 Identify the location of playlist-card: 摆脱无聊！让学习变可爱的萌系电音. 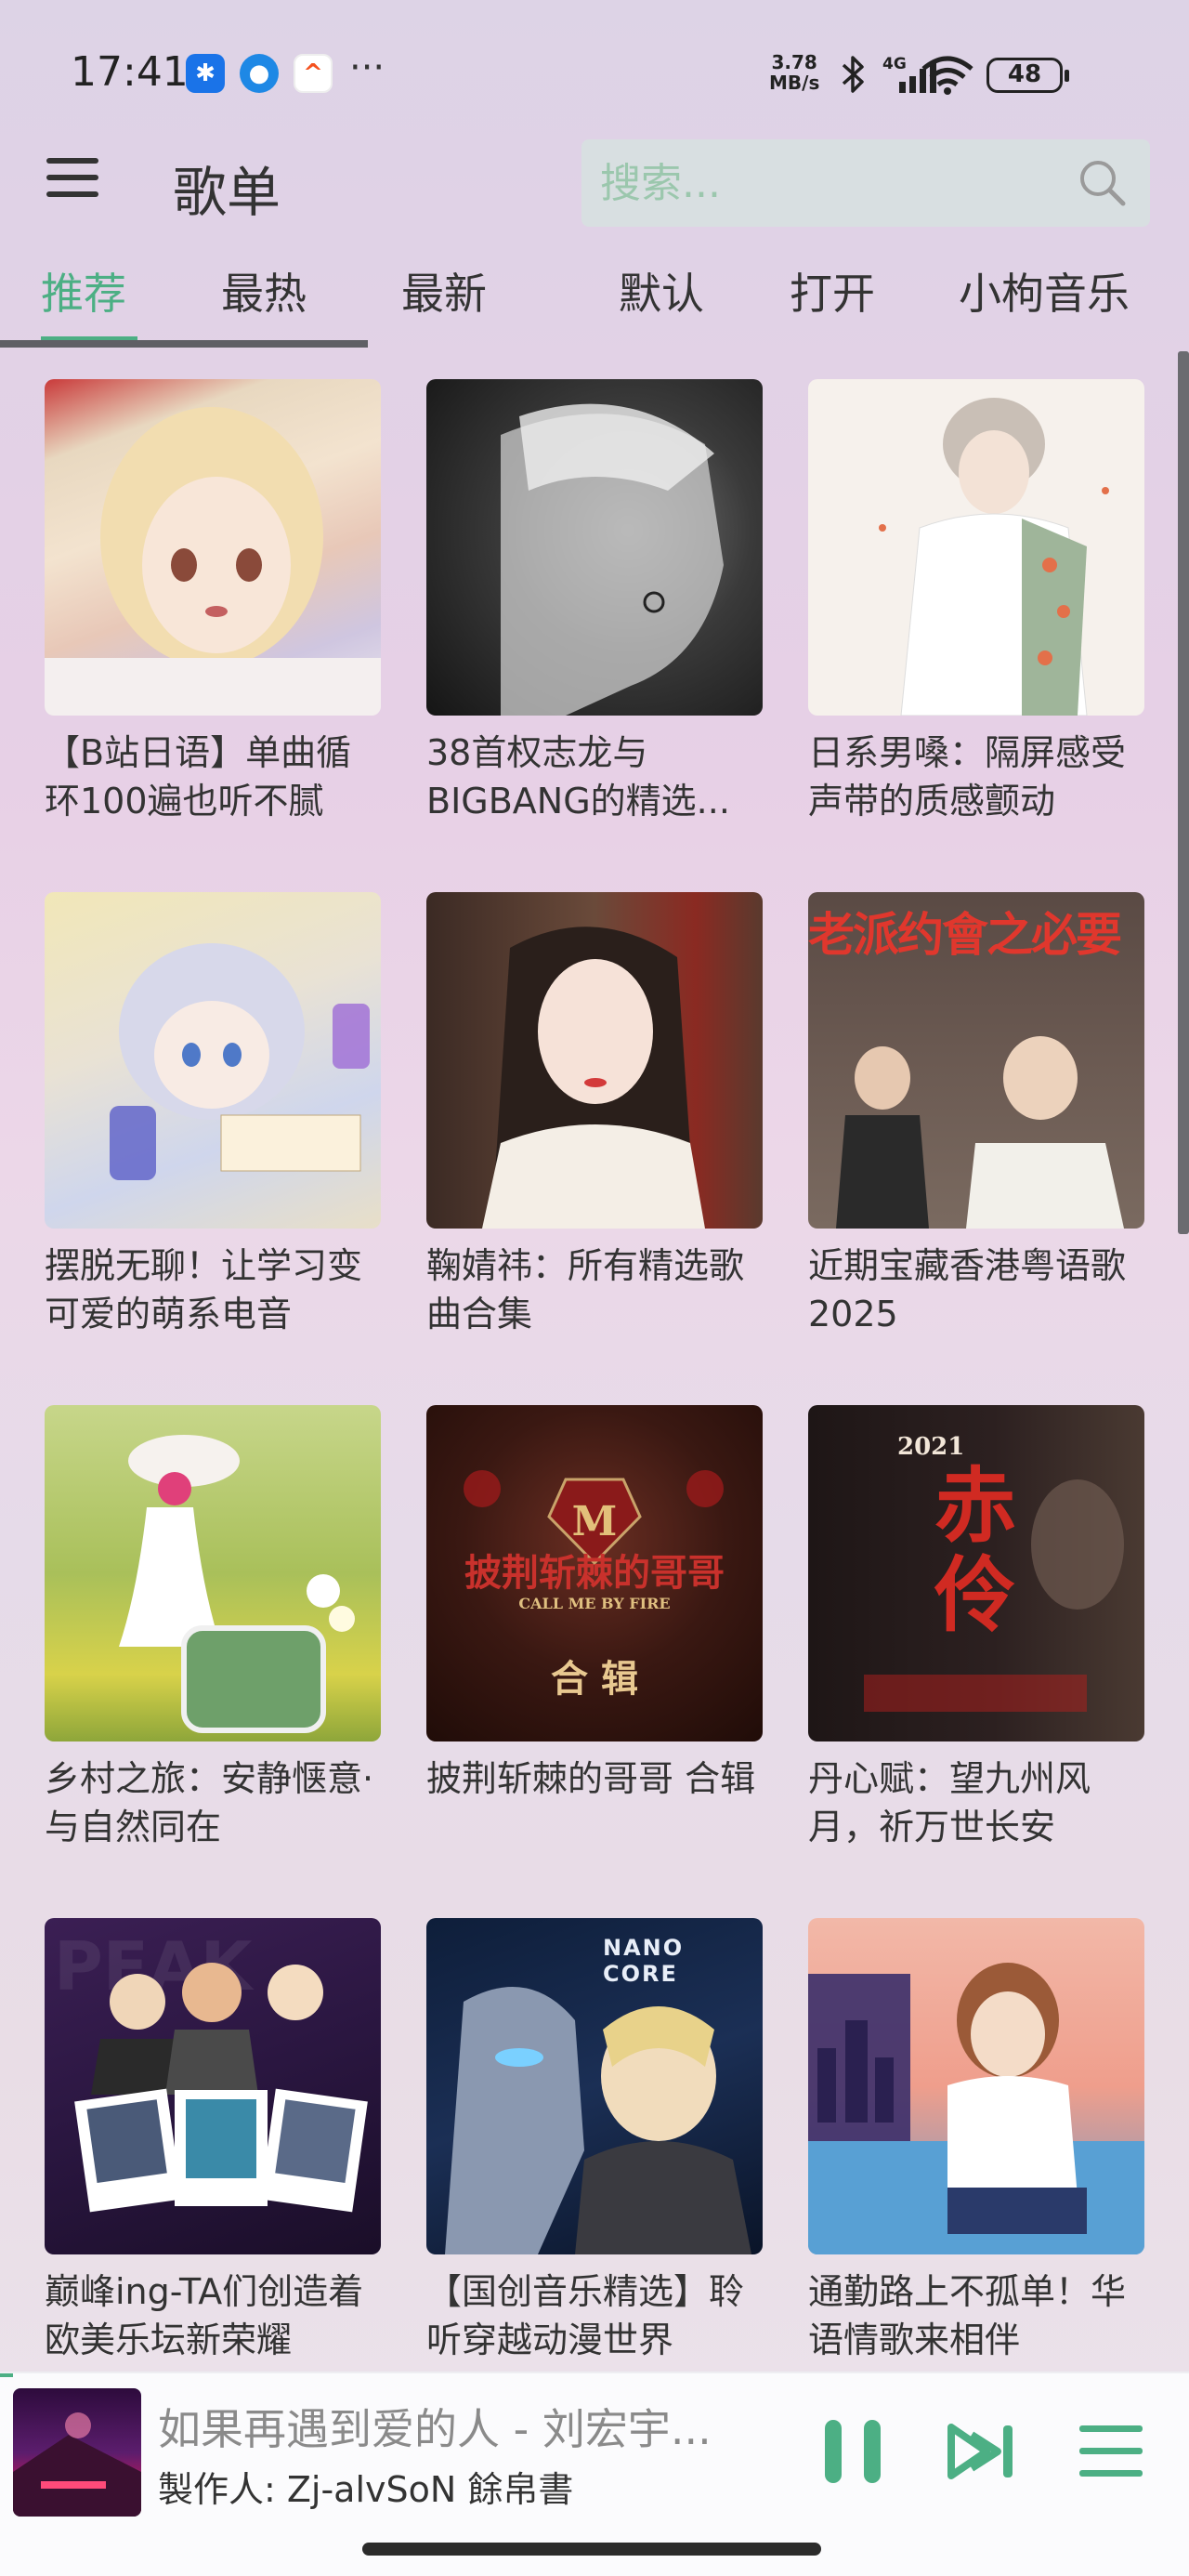
(213, 1115).